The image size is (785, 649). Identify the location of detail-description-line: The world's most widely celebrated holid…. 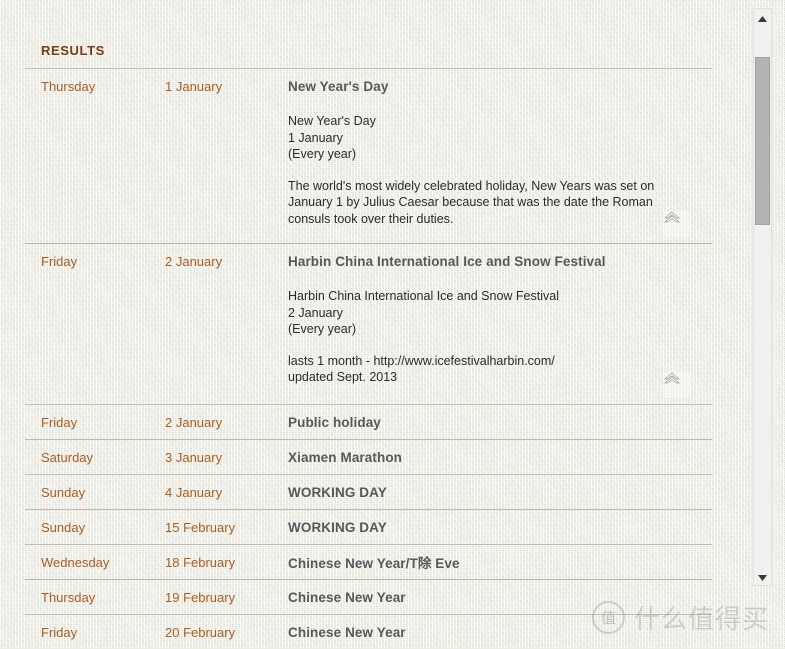
(471, 185).